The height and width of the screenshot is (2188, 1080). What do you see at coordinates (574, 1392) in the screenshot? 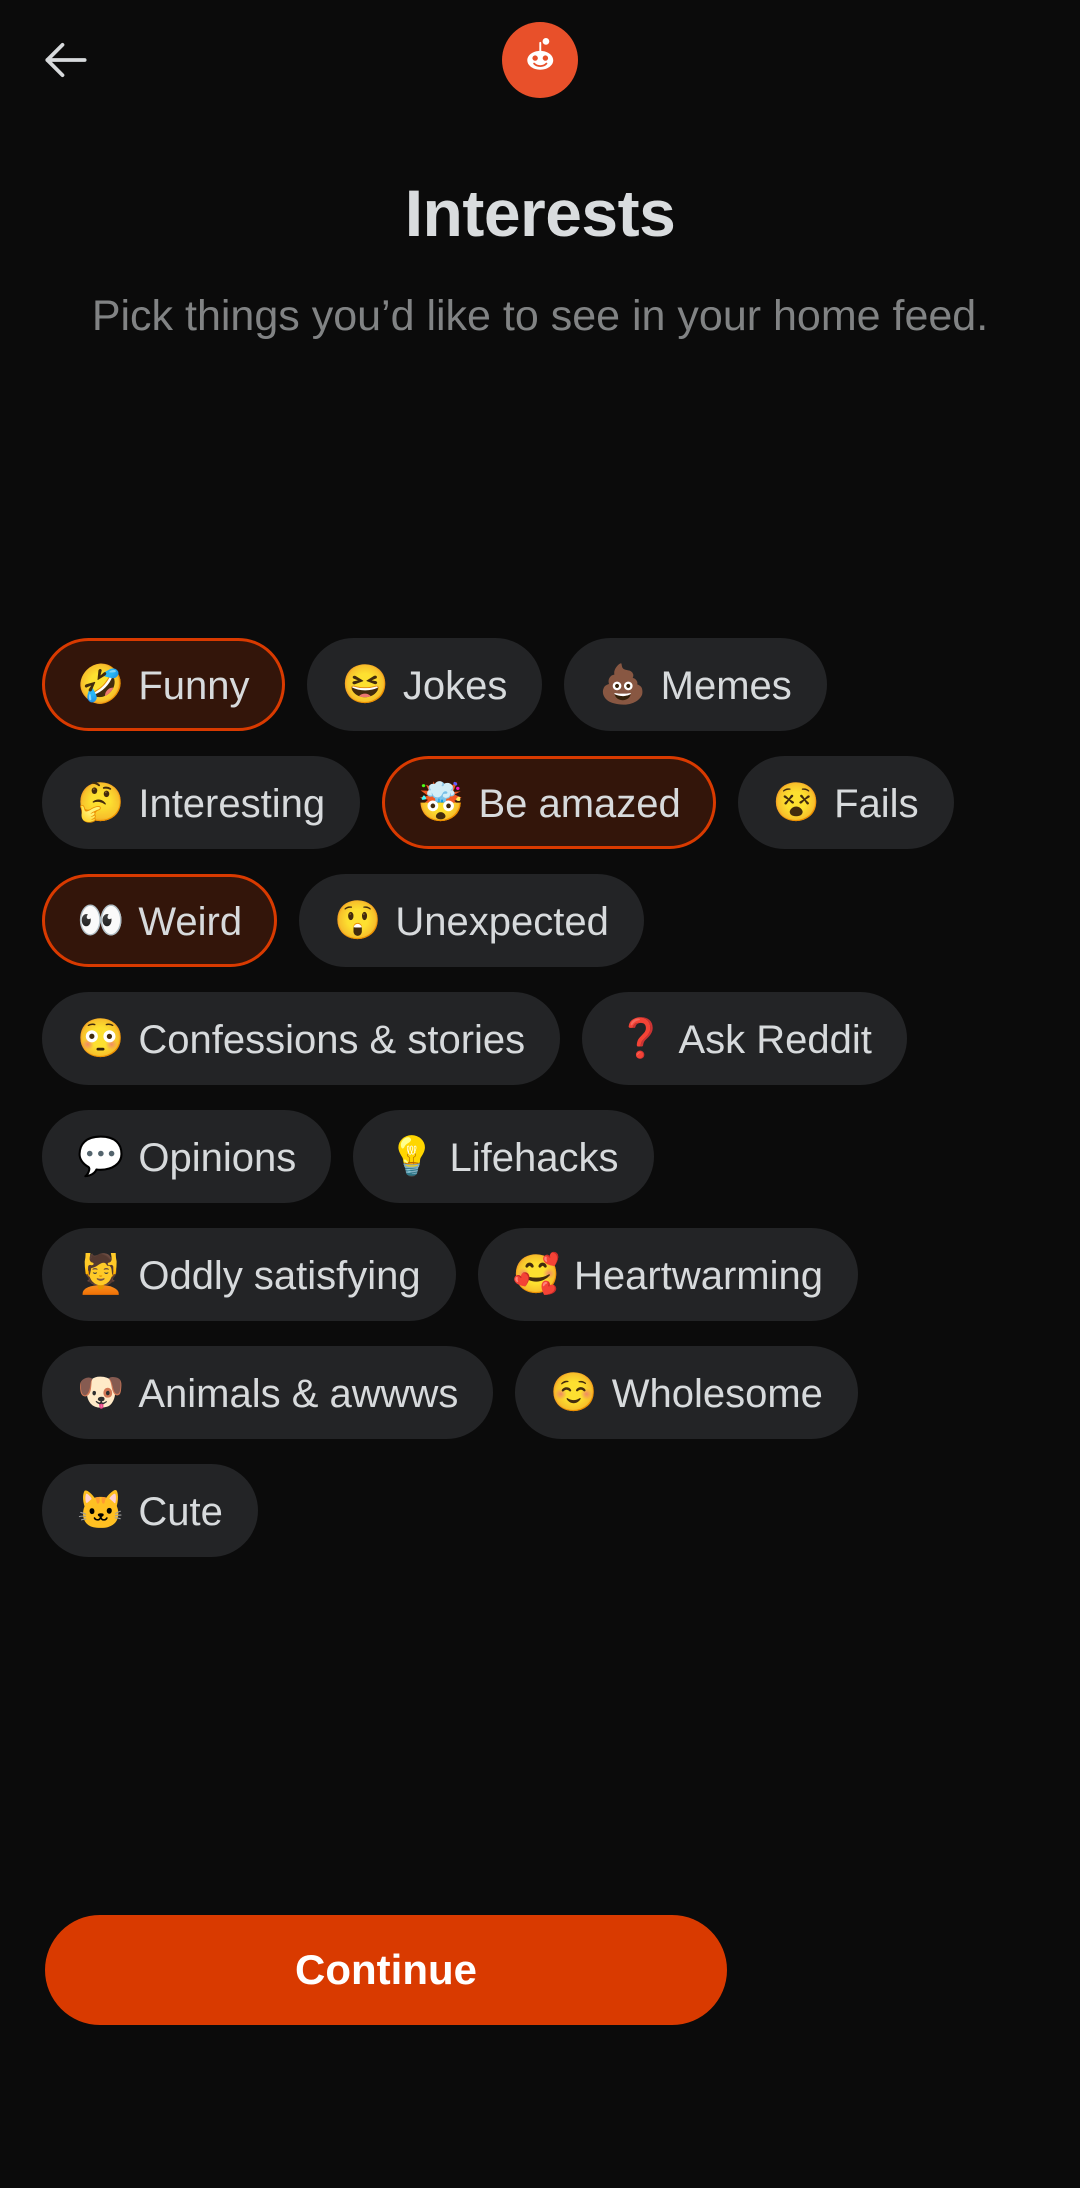
I see `interest-chip-emoji-icon: ☺️` at bounding box center [574, 1392].